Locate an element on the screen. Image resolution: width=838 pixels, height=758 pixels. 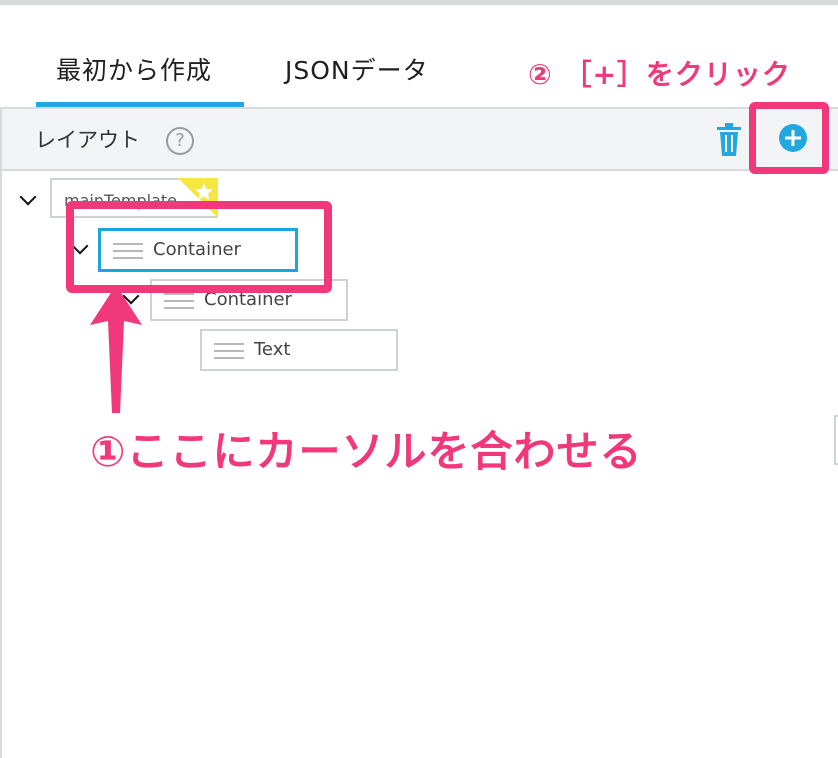
chevron-down-icon is located at coordinates (28, 197).